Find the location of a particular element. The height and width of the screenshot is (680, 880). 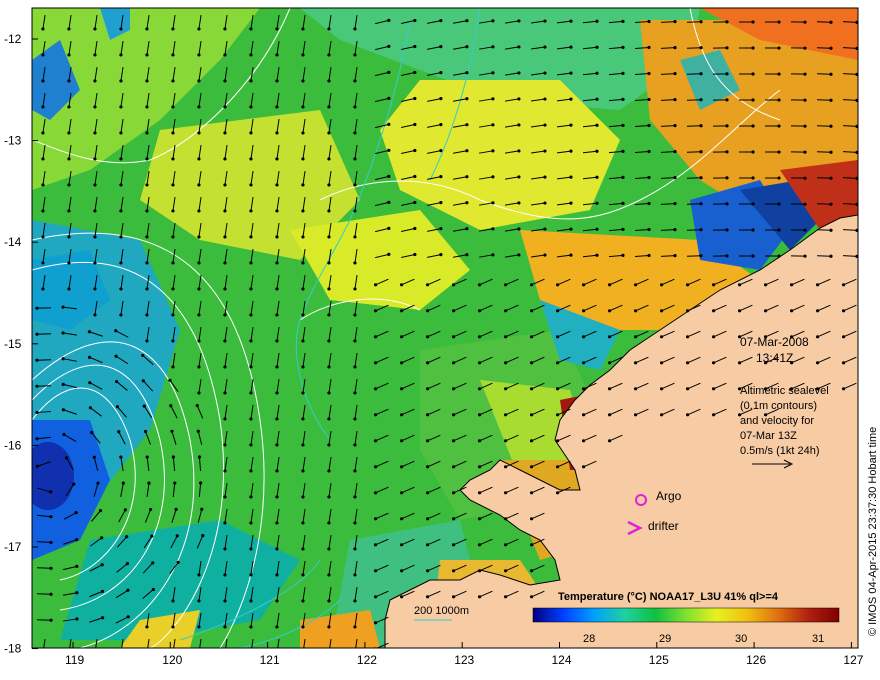

altimetry-line: and velocity for is located at coordinates (777, 421).